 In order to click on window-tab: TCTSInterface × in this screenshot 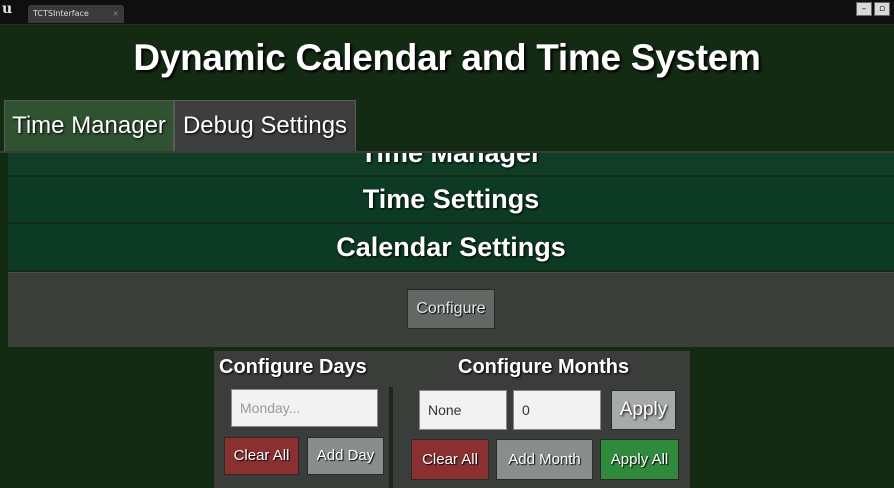, I will do `click(76, 14)`.